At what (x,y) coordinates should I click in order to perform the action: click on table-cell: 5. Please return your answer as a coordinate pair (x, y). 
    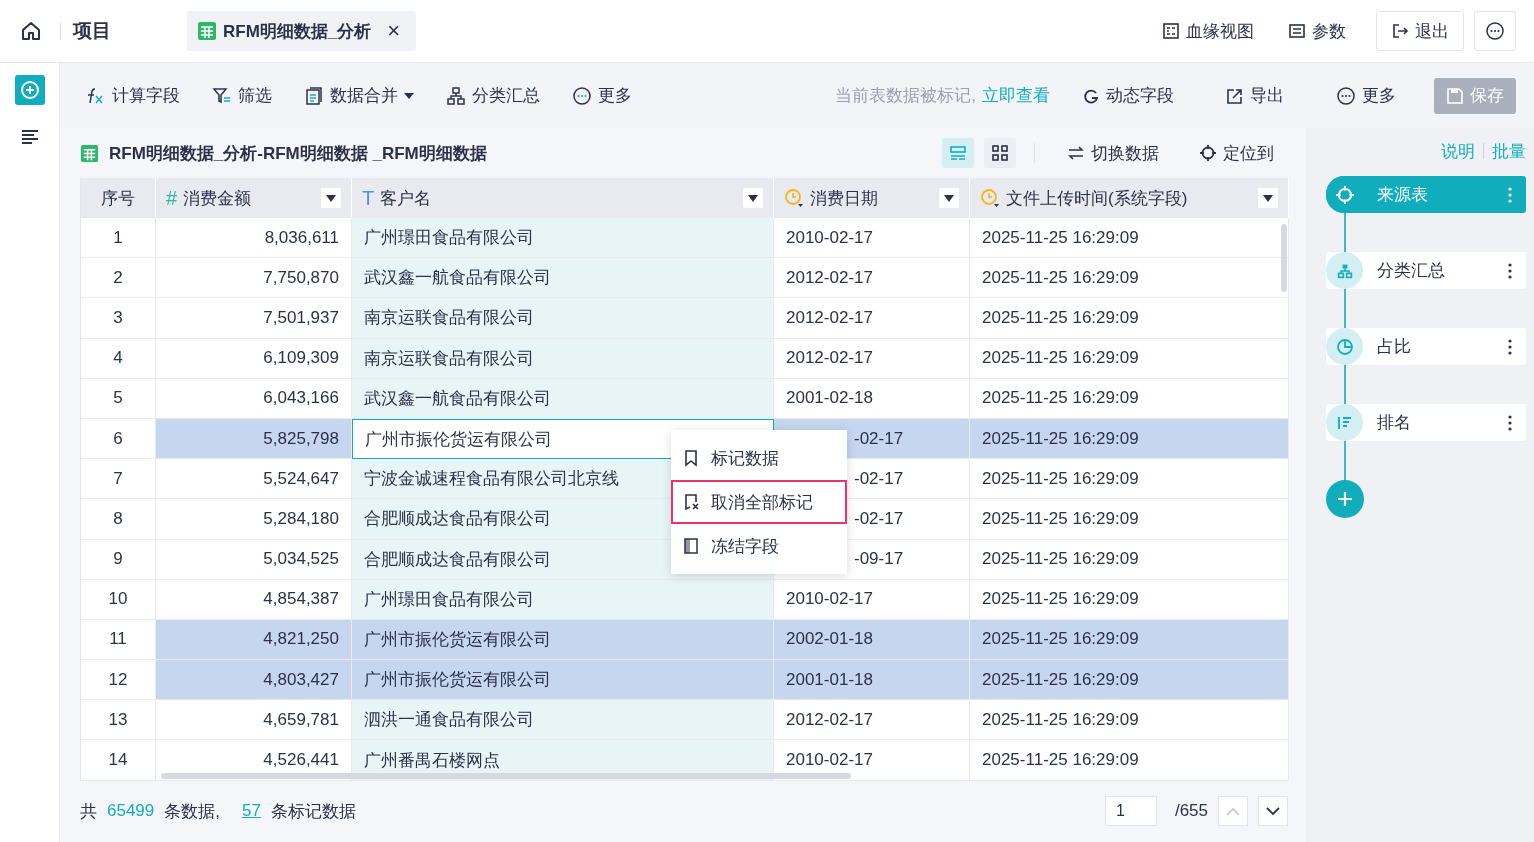
    Looking at the image, I should click on (118, 398).